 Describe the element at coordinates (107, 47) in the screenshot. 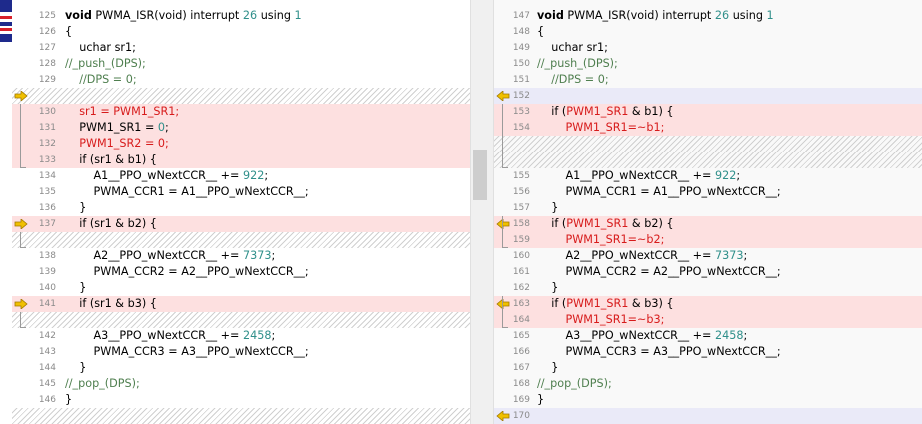

I see `code-text: uchar sr1;` at that location.